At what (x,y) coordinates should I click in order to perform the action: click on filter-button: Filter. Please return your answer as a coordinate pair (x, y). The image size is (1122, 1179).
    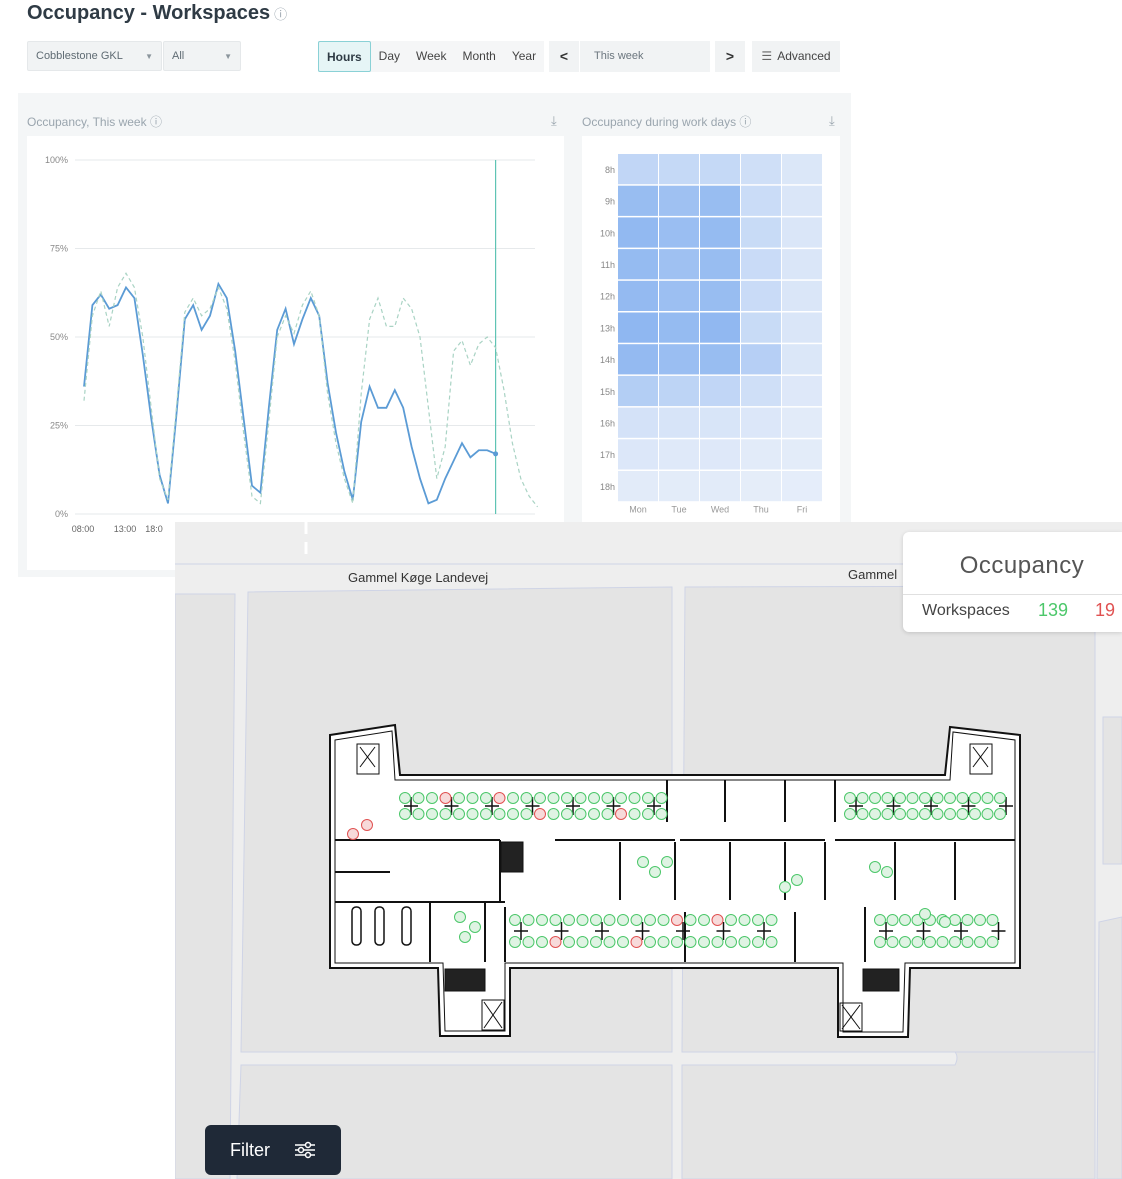
    Looking at the image, I should click on (273, 1150).